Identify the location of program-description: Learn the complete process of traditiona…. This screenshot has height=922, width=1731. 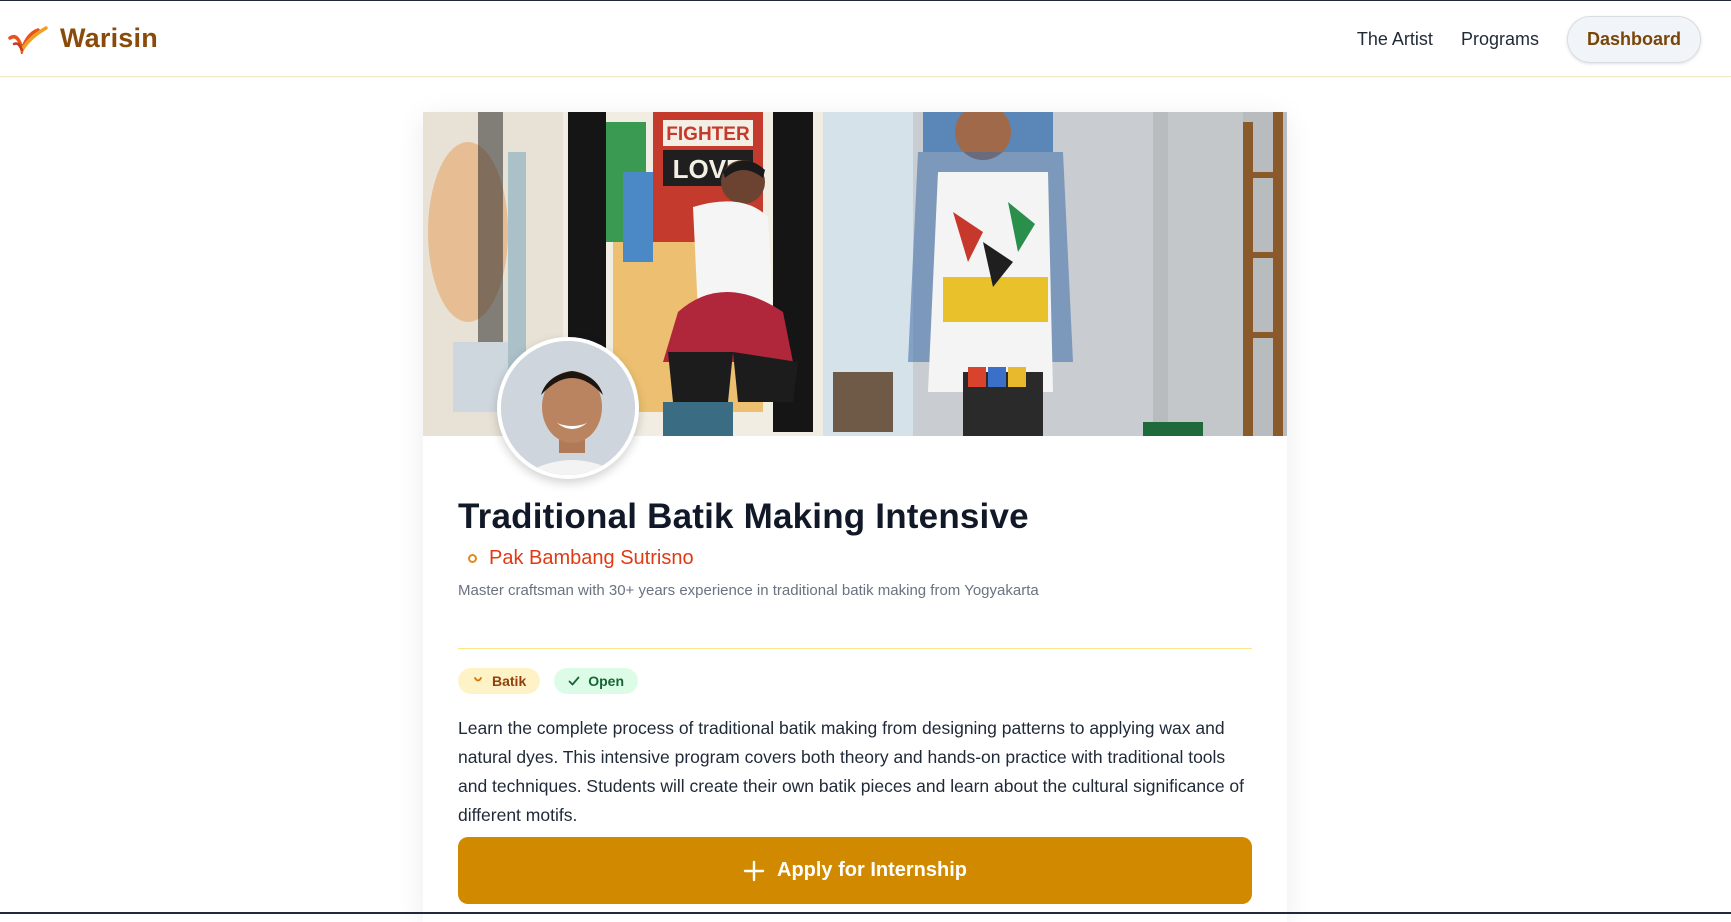
(851, 771).